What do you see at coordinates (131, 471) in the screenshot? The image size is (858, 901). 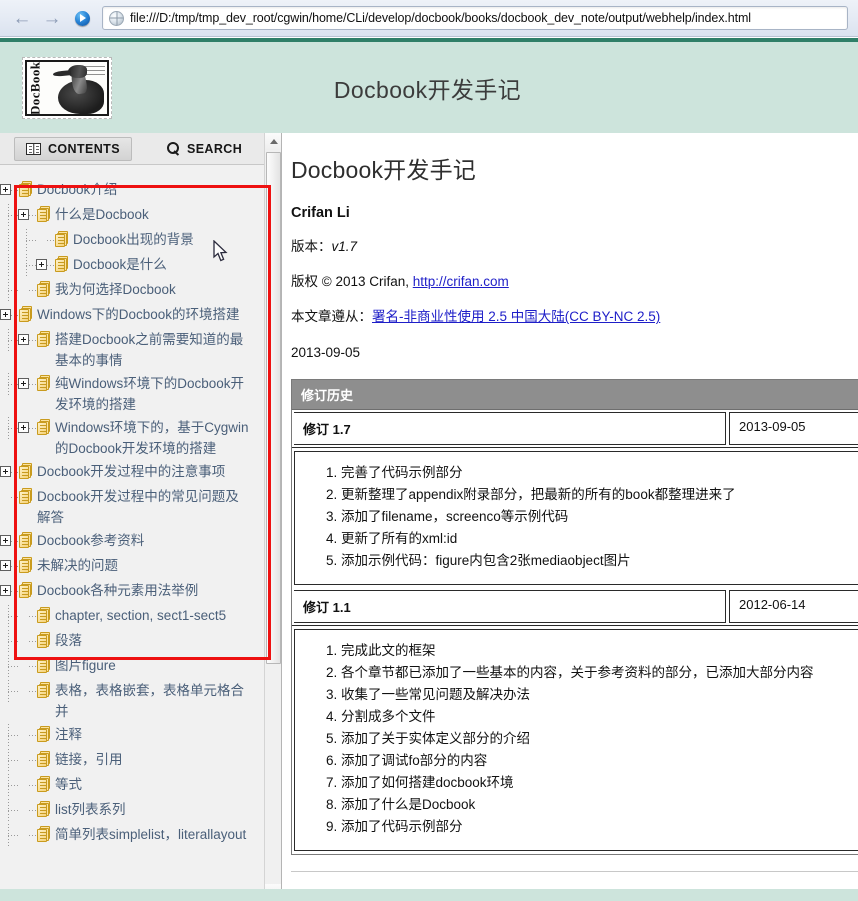 I see `toc-item-label: Docbook开发过程中的注意事项` at bounding box center [131, 471].